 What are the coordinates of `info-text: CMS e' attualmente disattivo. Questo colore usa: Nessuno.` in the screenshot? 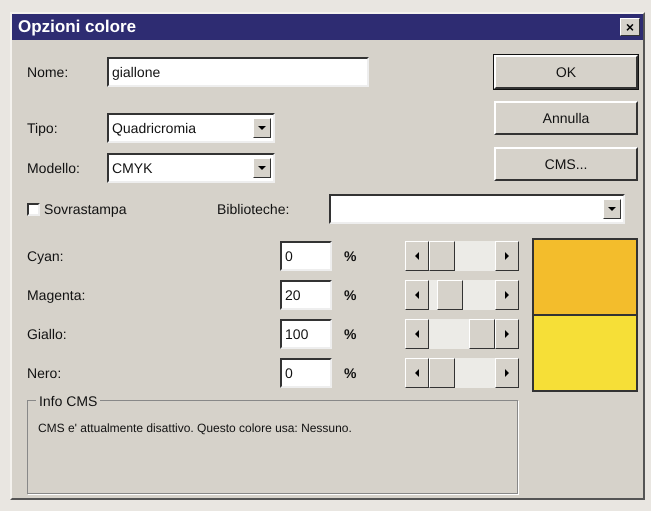 It's located at (195, 428).